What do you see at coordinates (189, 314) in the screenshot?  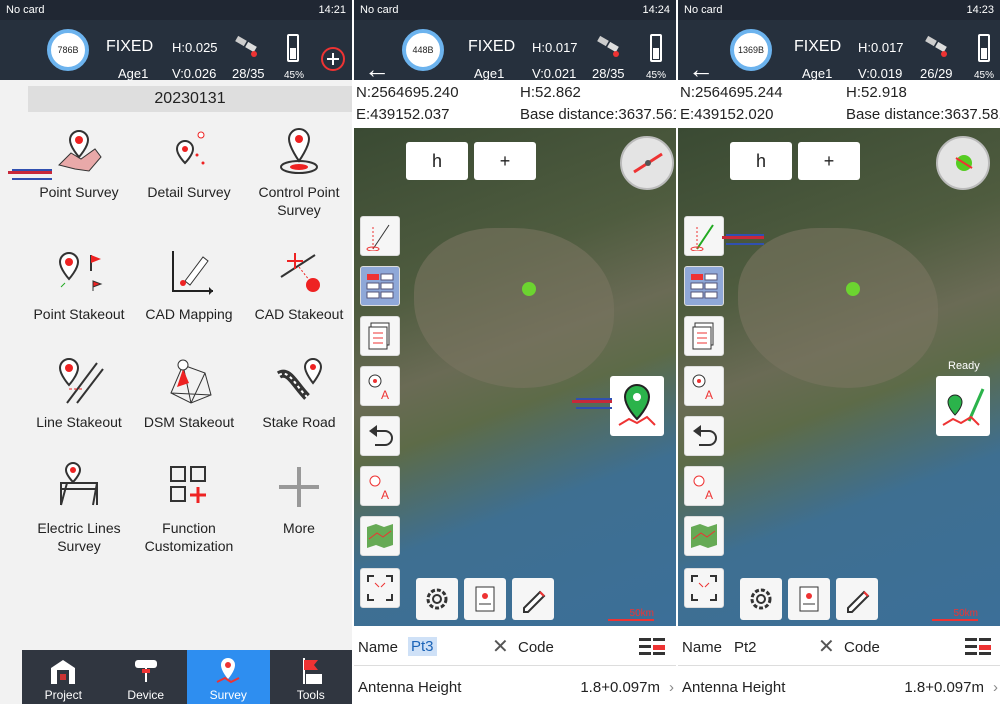 I see `tile-label: CAD Mapping` at bounding box center [189, 314].